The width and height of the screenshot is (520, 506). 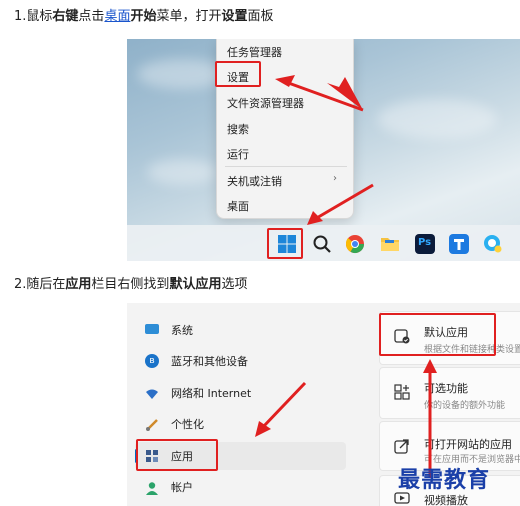 What do you see at coordinates (444, 480) in the screenshot?
I see `watermark: 最需教育` at bounding box center [444, 480].